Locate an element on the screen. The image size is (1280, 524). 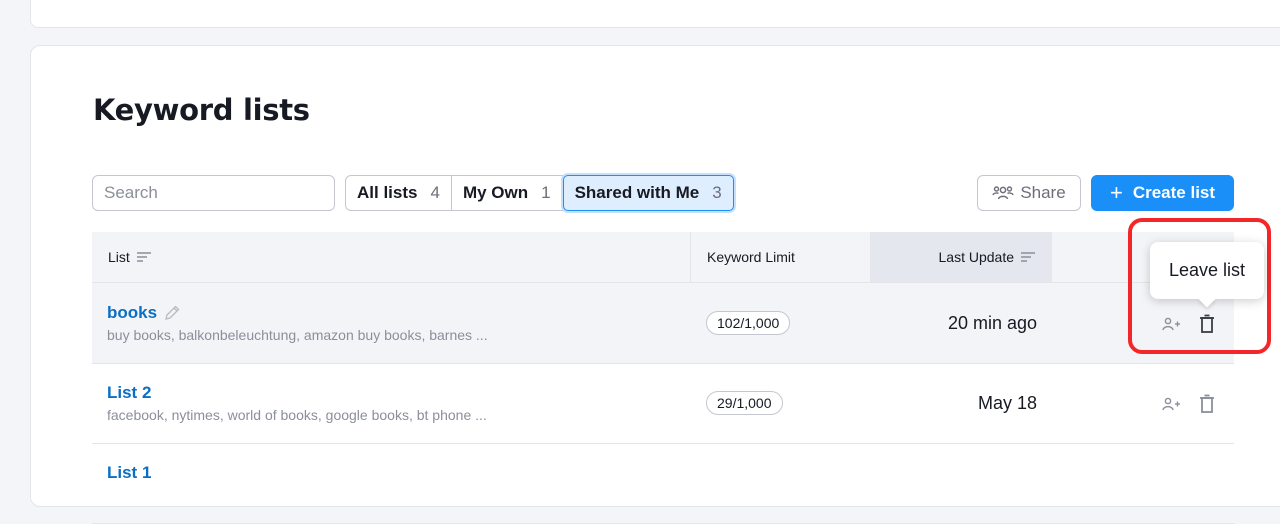
list-name-link: books is located at coordinates (144, 313).